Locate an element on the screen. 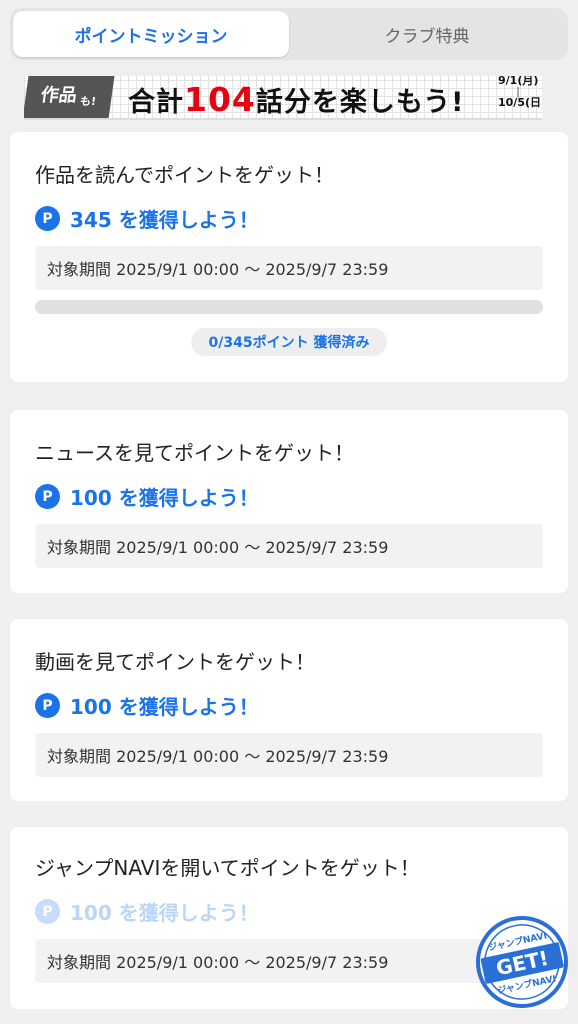 Image resolution: width=578 pixels, height=1024 pixels. banner-dates: 9/1(月) | 10/5(日) is located at coordinates (520, 91).